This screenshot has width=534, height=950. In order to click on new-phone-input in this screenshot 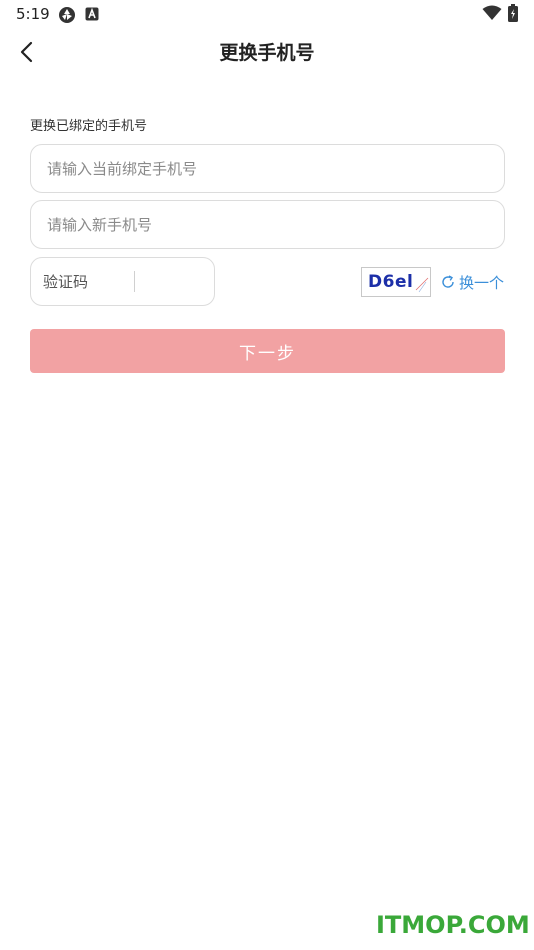, I will do `click(267, 224)`.